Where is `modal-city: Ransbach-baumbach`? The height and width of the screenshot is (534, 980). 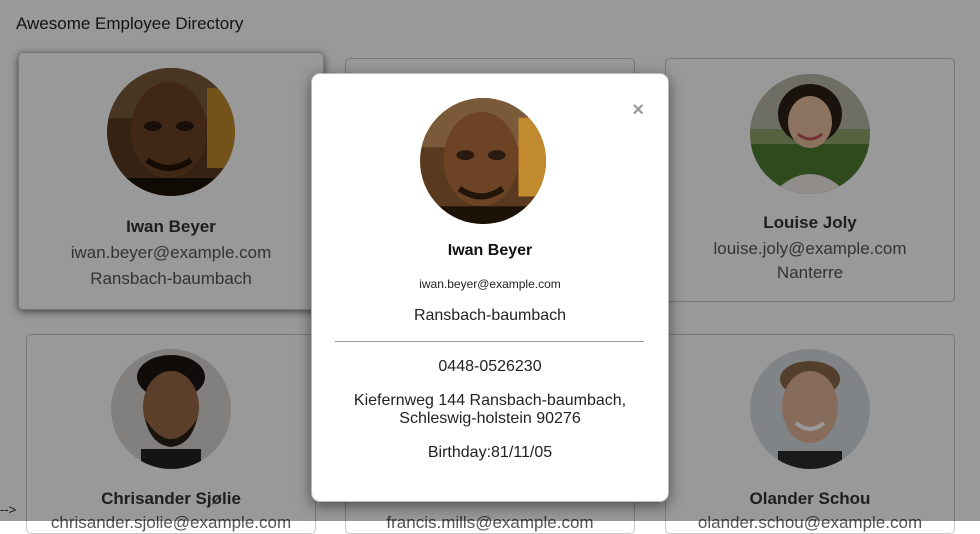
modal-city: Ransbach-baumbach is located at coordinates (490, 315).